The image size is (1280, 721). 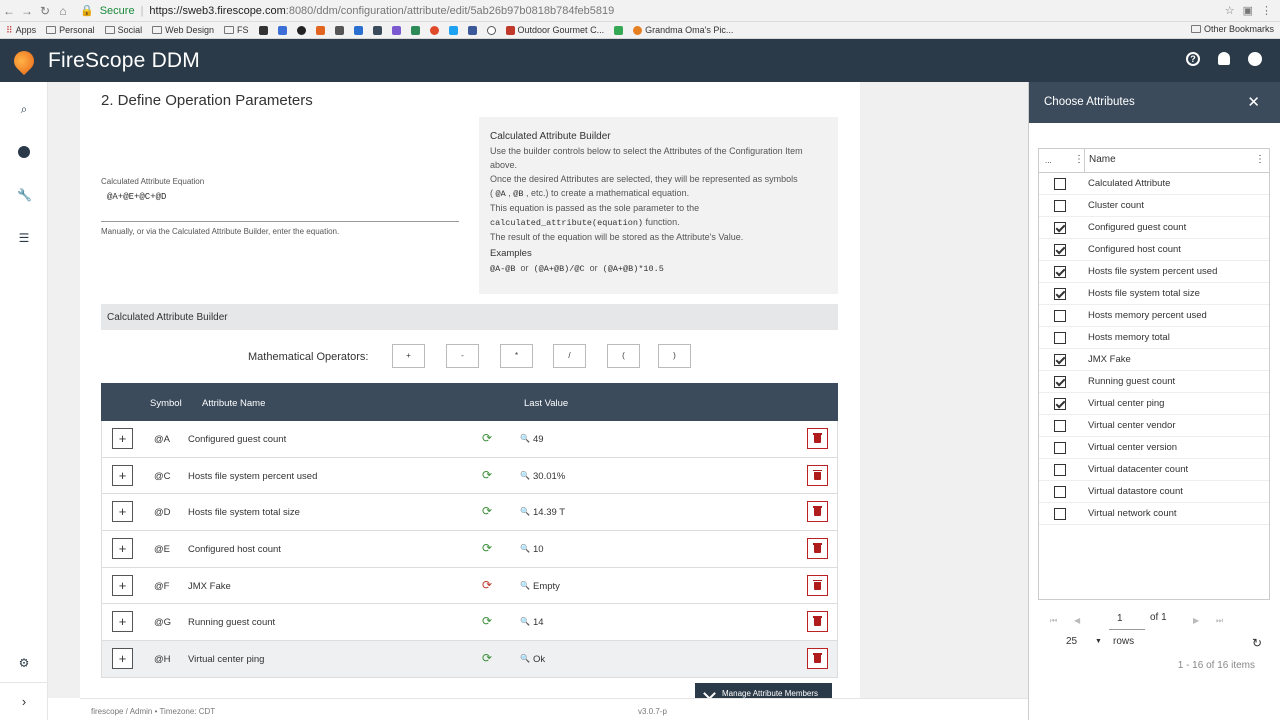 I want to click on bell-icon, so click(x=1224, y=58).